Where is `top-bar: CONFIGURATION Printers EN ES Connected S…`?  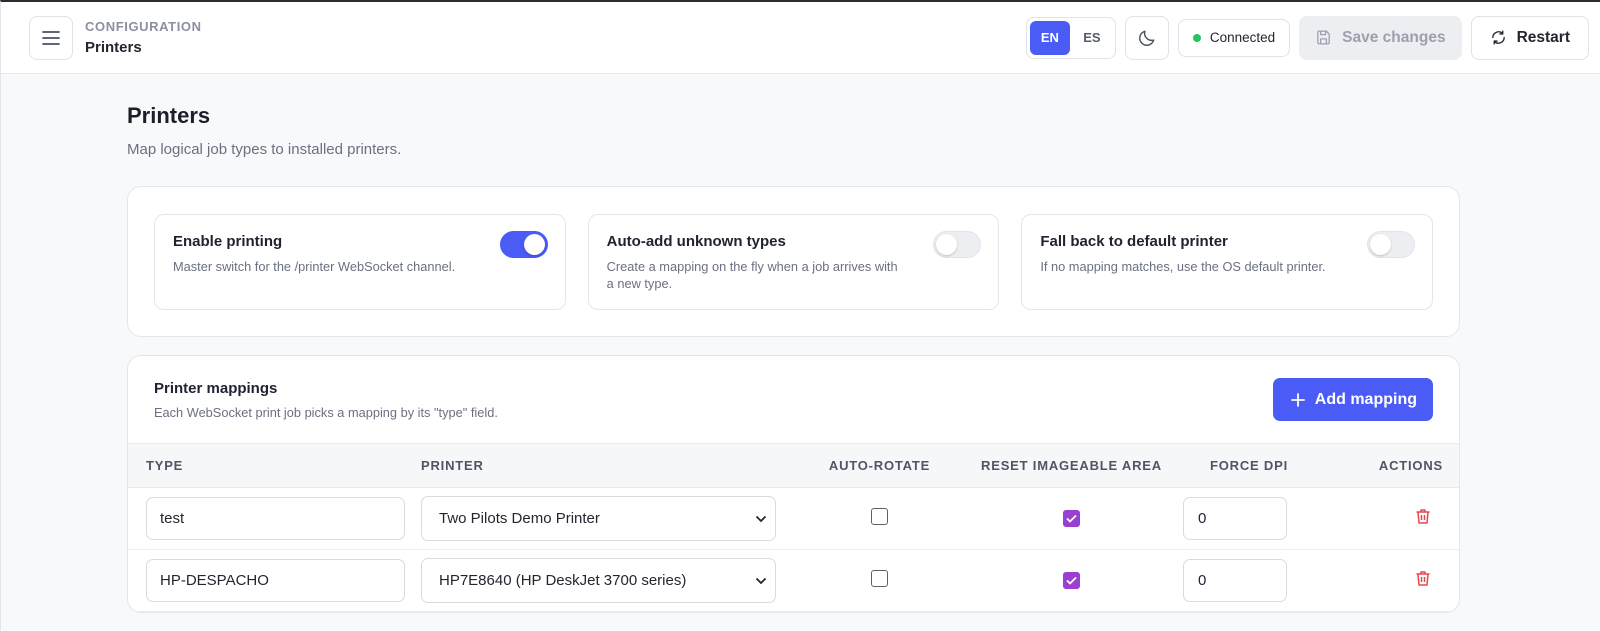
top-bar: CONFIGURATION Printers EN ES Connected S… is located at coordinates (800, 38).